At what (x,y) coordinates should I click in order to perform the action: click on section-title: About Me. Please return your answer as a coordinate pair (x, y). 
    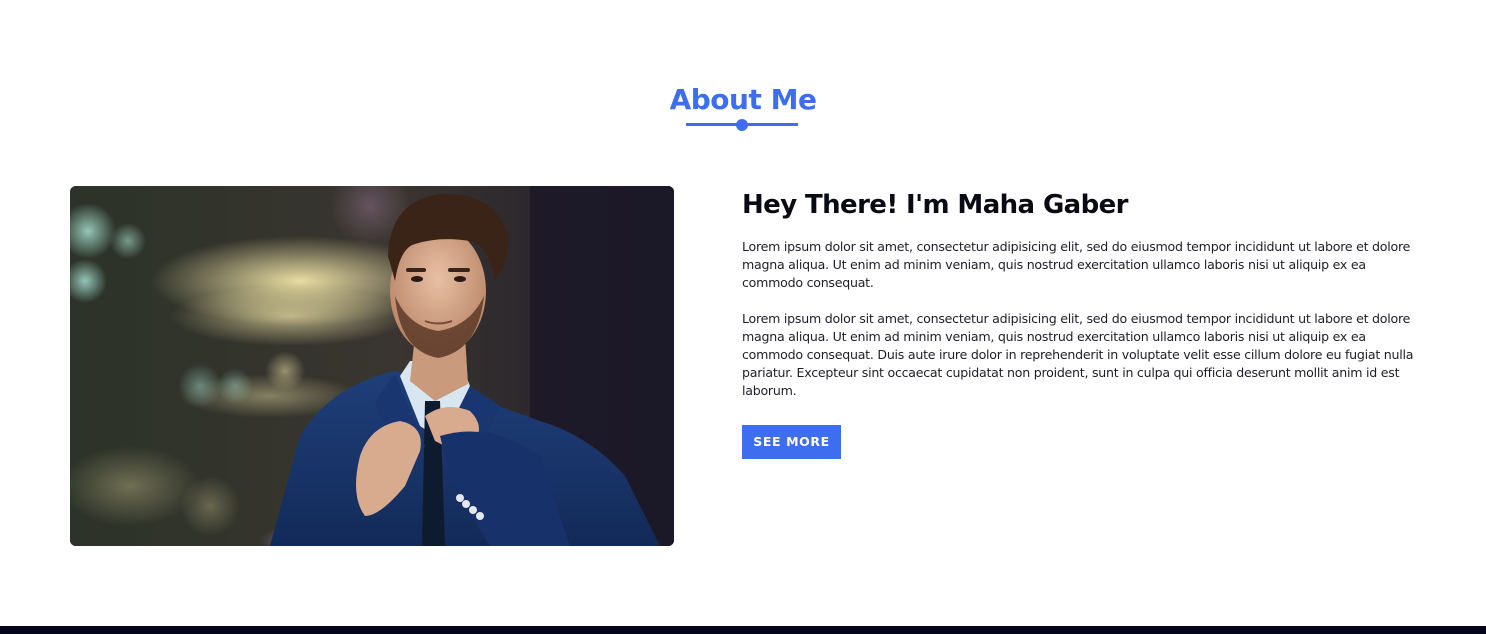
    Looking at the image, I should click on (743, 99).